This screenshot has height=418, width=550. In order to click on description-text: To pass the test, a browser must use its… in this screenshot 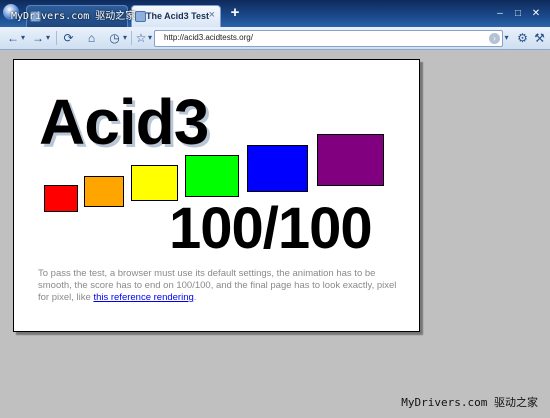, I will do `click(217, 285)`.